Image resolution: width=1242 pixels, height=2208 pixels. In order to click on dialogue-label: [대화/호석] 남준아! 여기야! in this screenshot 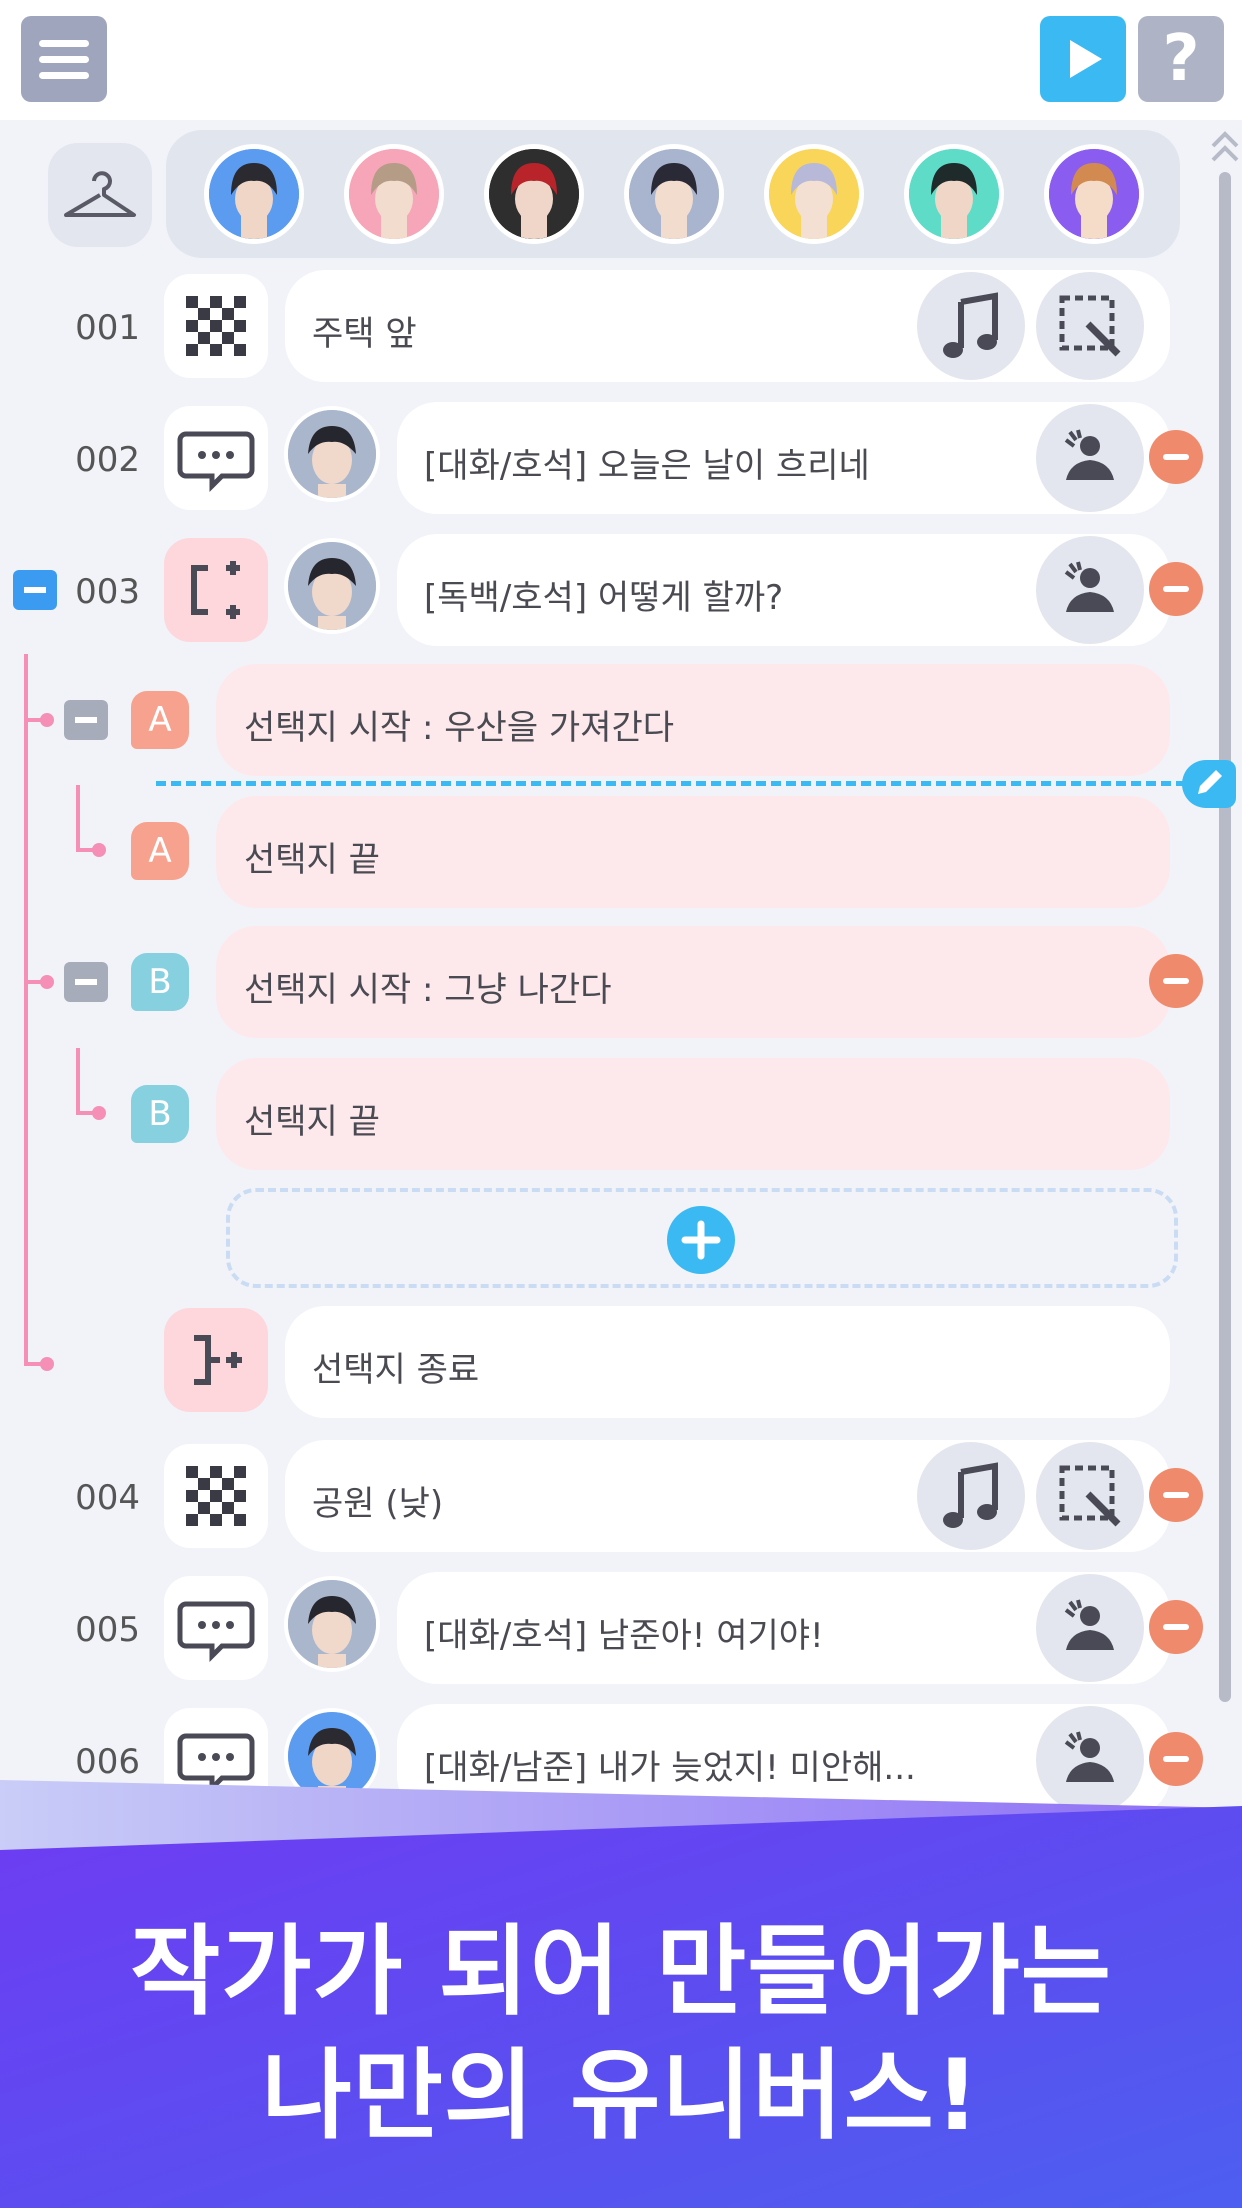, I will do `click(624, 1636)`.